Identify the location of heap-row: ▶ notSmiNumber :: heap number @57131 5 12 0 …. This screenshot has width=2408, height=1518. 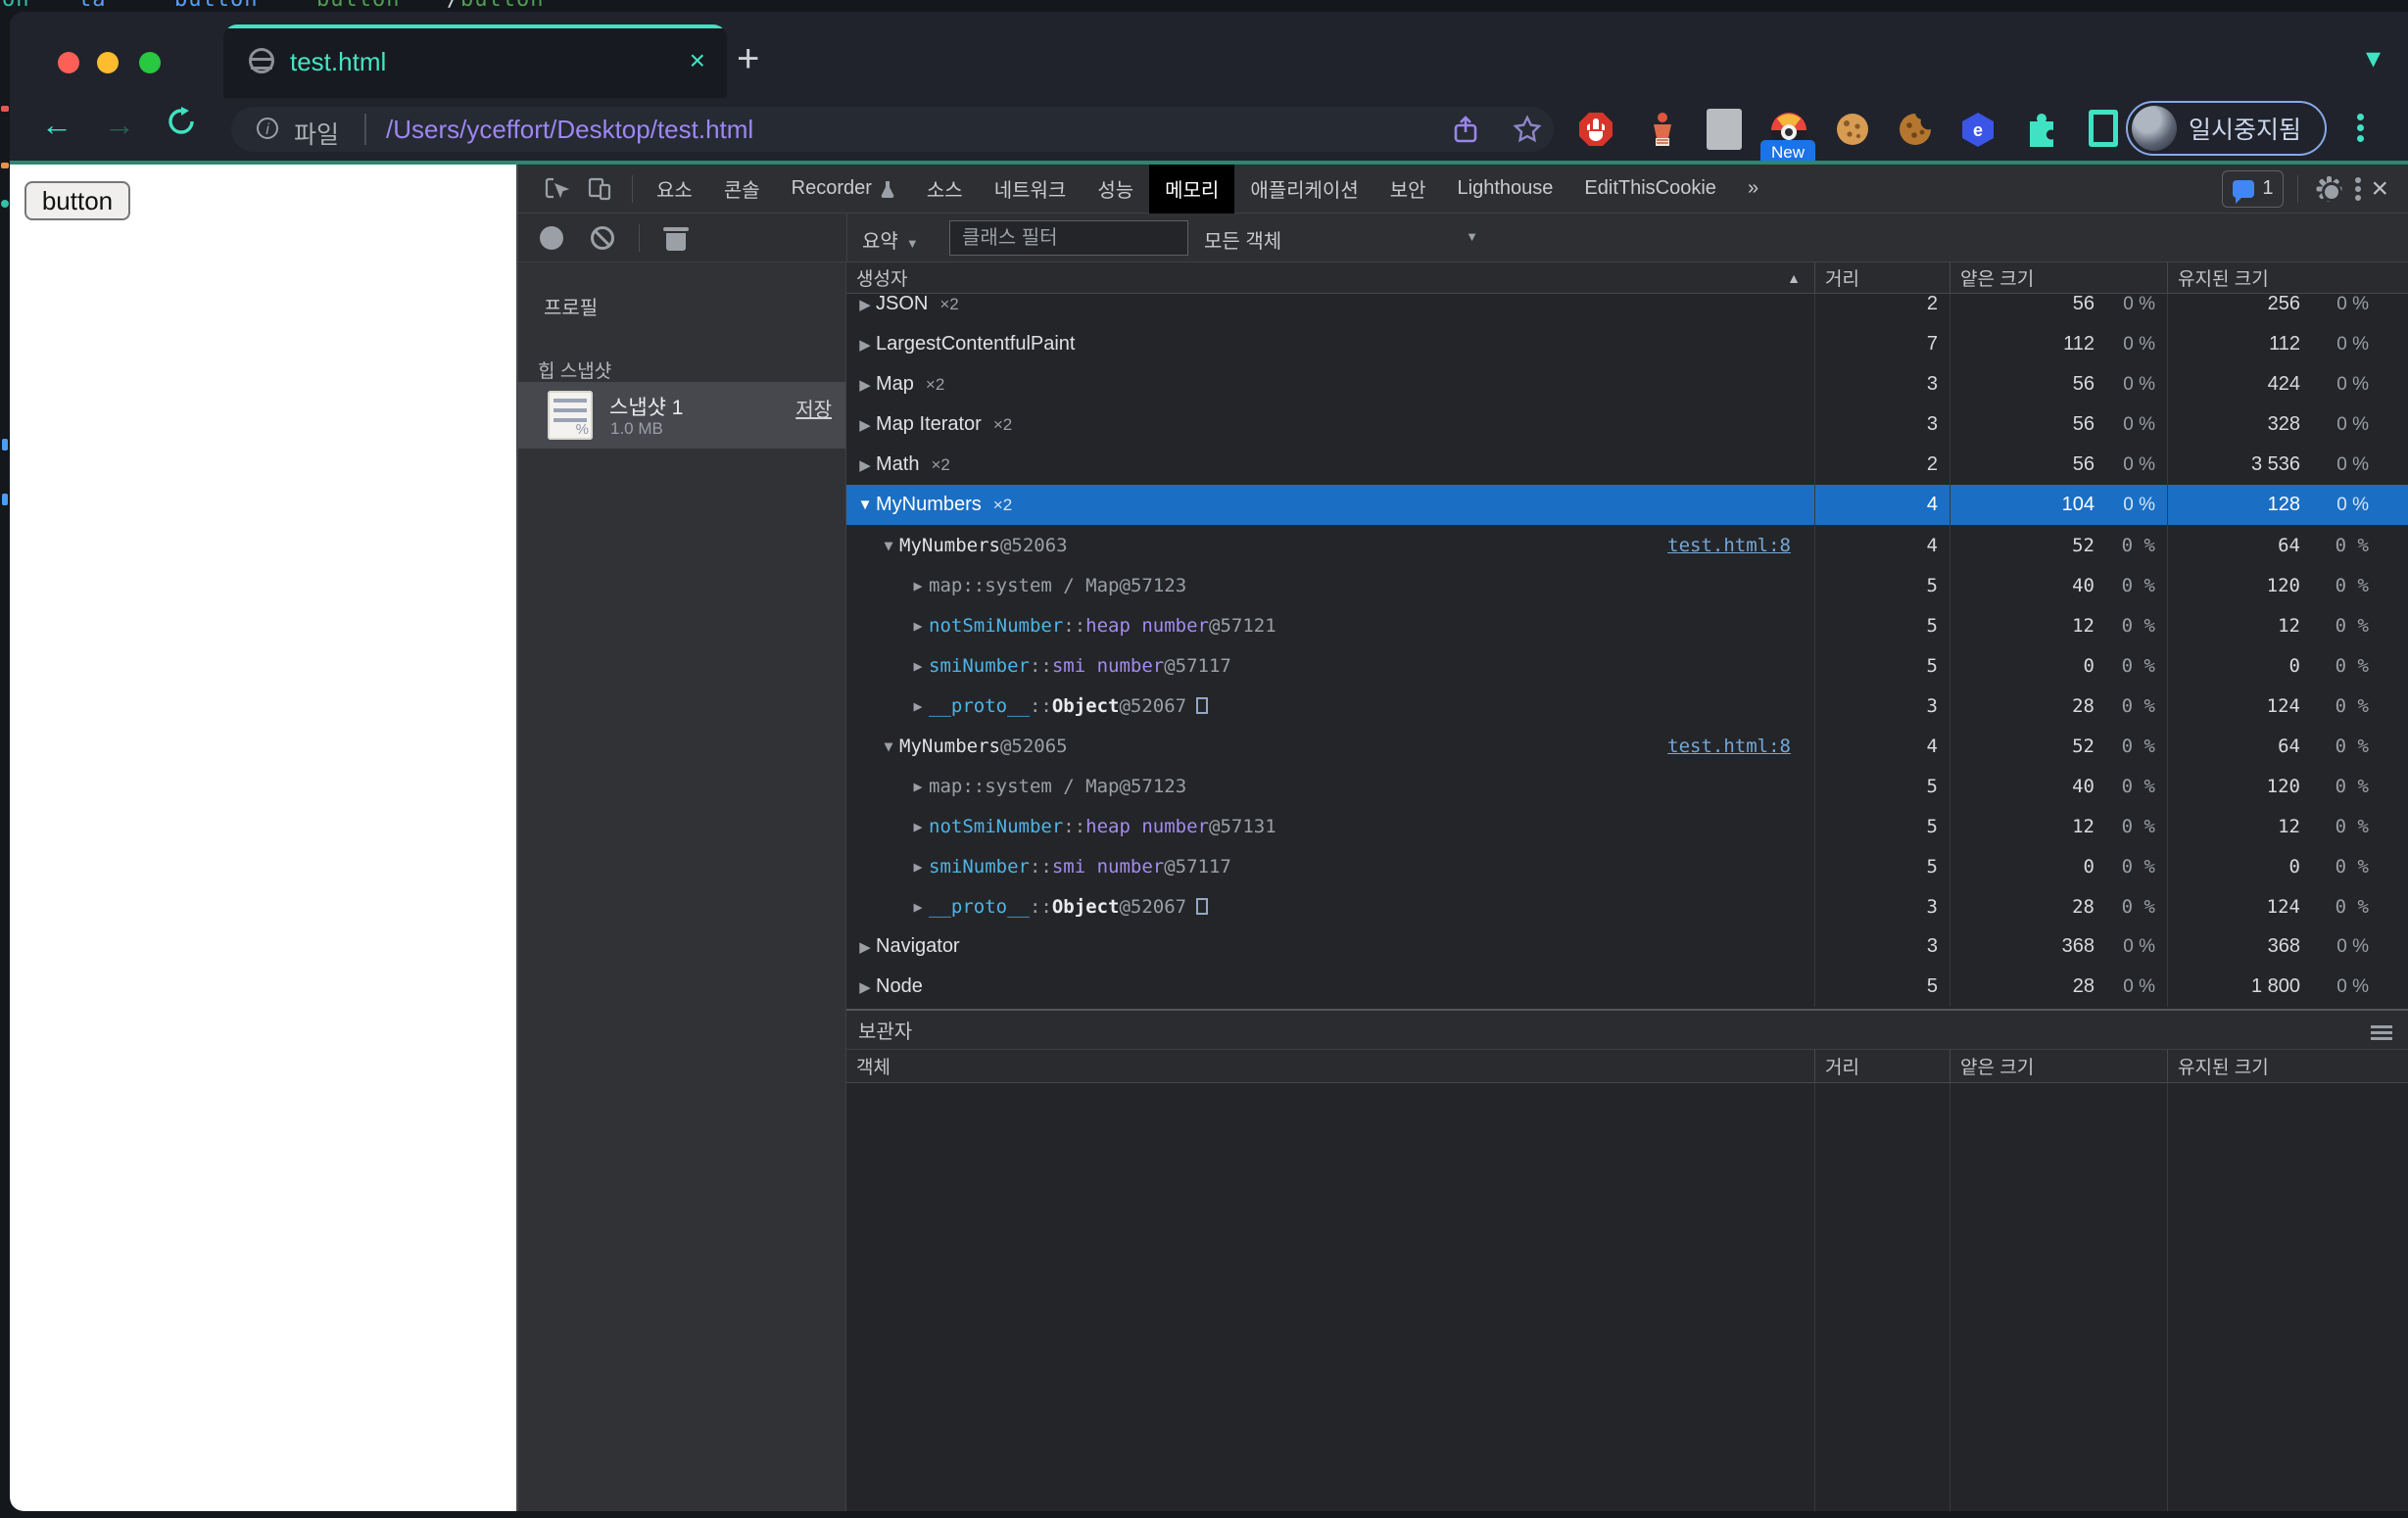
(1627, 826).